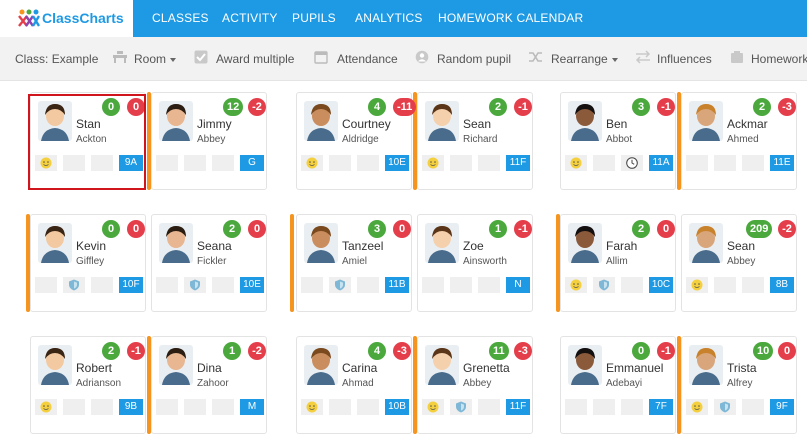 Image resolution: width=807 pixels, height=447 pixels. What do you see at coordinates (779, 59) in the screenshot?
I see `homework-button: Homework` at bounding box center [779, 59].